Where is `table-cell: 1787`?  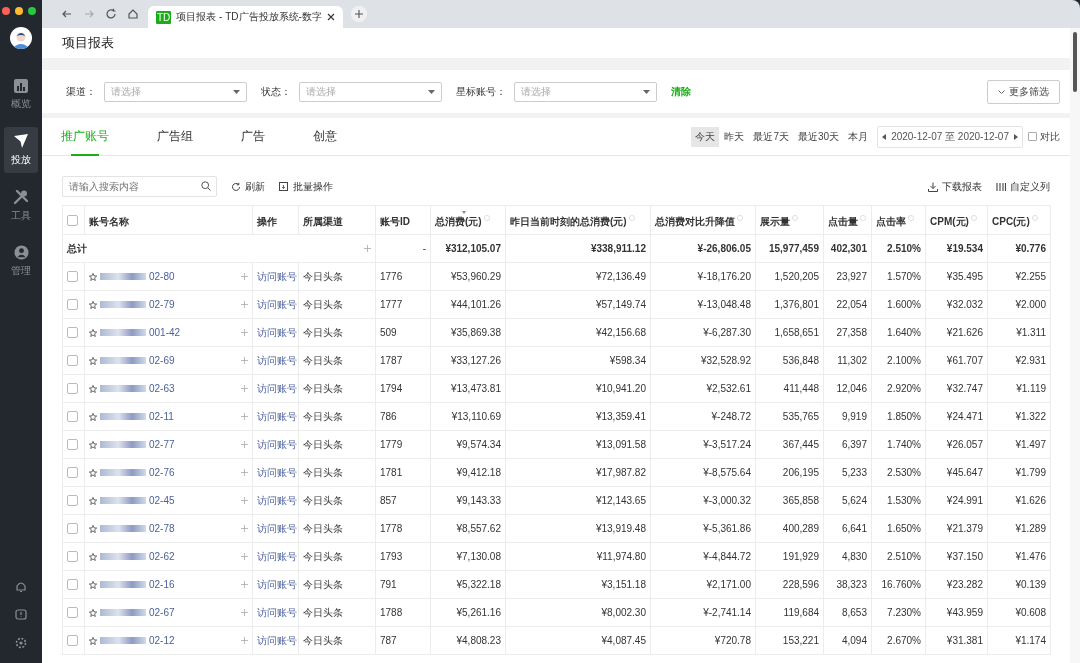
table-cell: 1787 is located at coordinates (391, 360).